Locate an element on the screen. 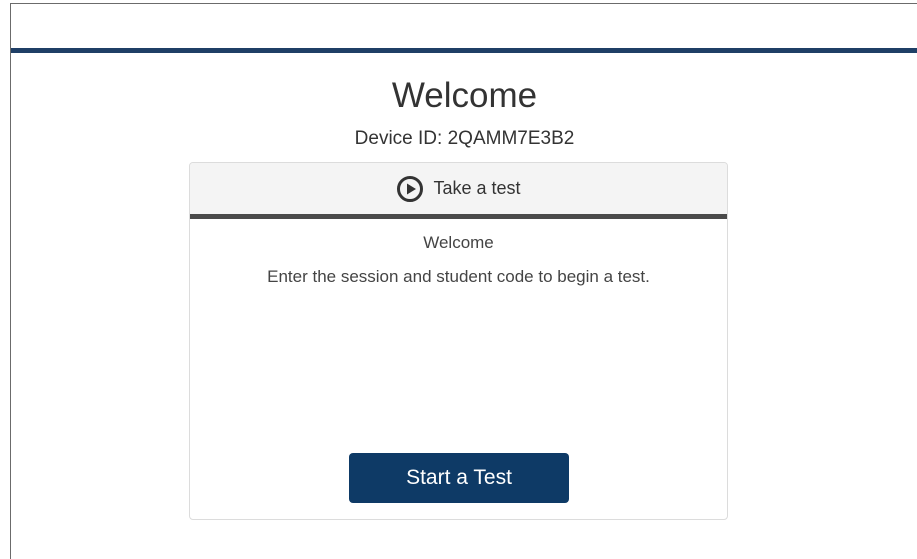 The width and height of the screenshot is (917, 559). take-test-label: Take a test is located at coordinates (477, 188).